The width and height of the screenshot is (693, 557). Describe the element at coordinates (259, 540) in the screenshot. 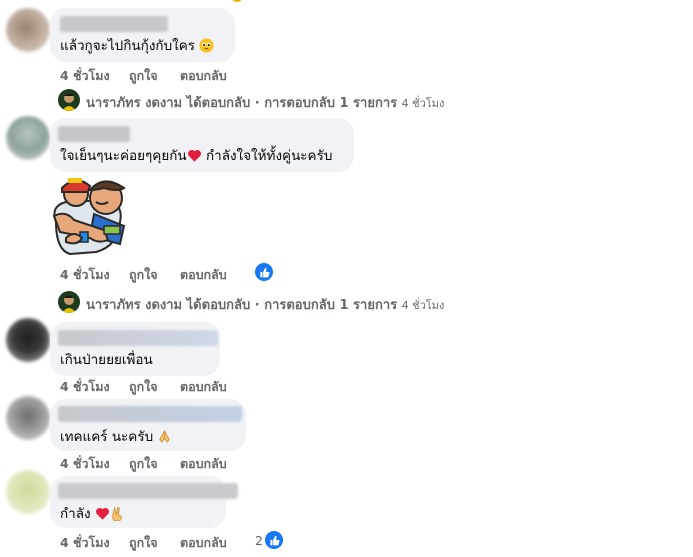

I see `reaction-count: 2` at that location.